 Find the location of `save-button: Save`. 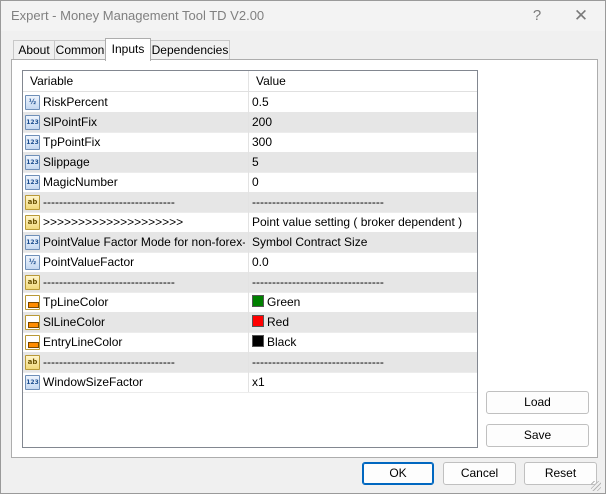

save-button: Save is located at coordinates (537, 435).